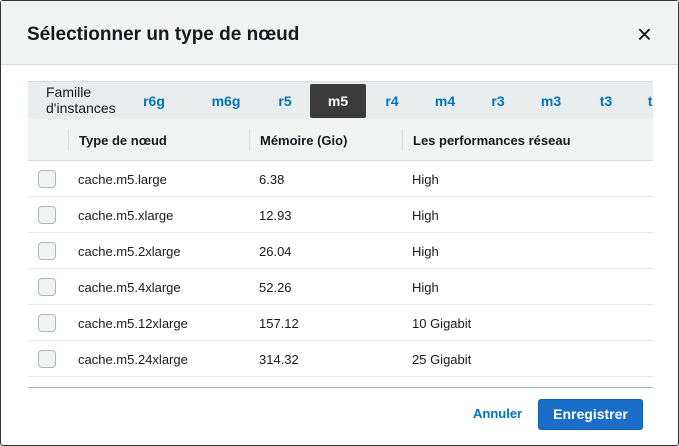  What do you see at coordinates (275, 251) in the screenshot?
I see `memory-cell: 26.04` at bounding box center [275, 251].